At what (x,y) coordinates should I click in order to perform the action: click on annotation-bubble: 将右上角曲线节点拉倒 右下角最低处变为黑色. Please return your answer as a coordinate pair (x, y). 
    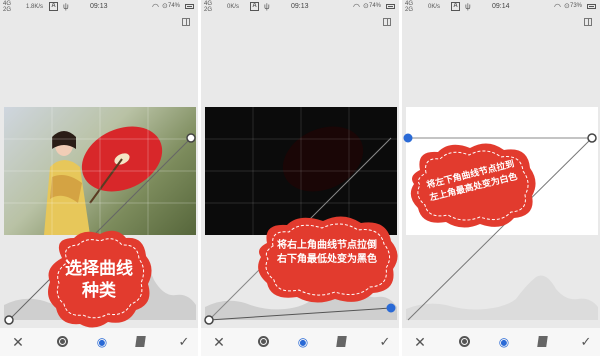
    Looking at the image, I should click on (326, 259).